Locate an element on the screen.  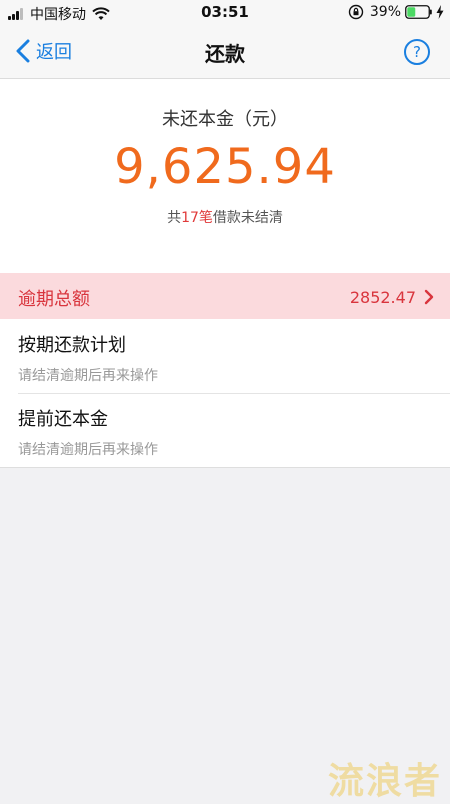
charging-bolt-icon is located at coordinates (440, 12).